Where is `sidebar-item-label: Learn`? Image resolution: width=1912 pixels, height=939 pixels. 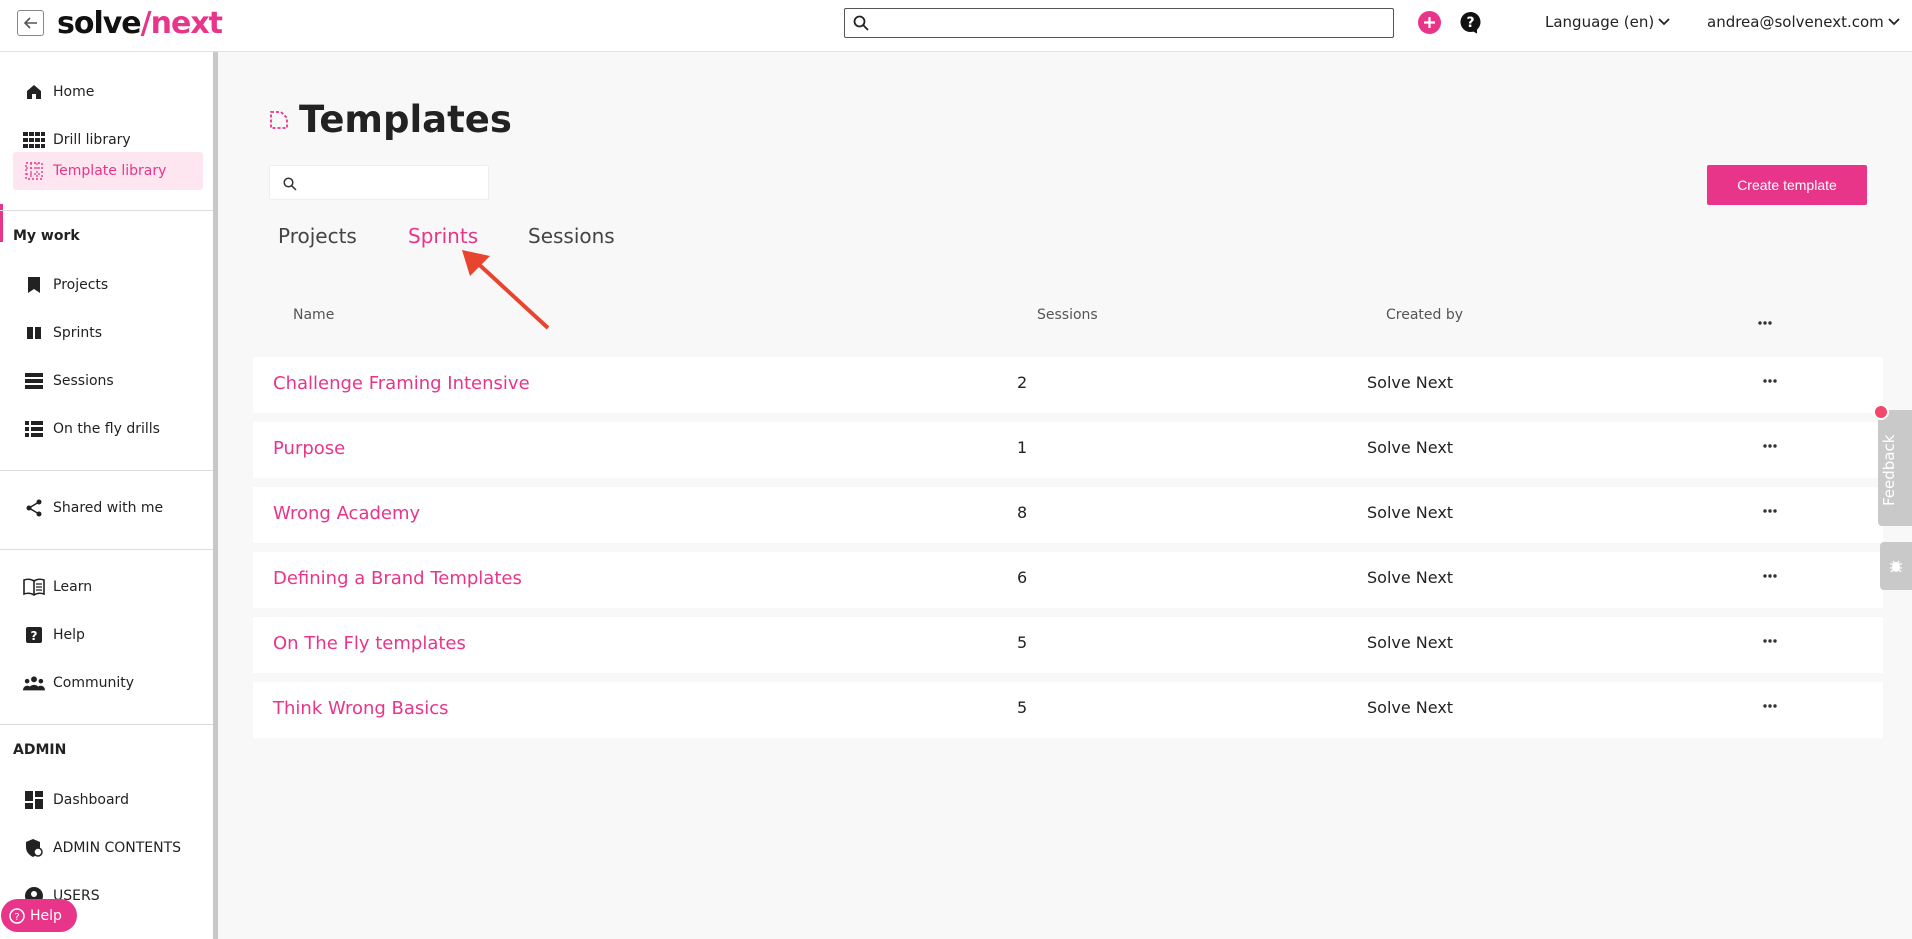 sidebar-item-label: Learn is located at coordinates (73, 587).